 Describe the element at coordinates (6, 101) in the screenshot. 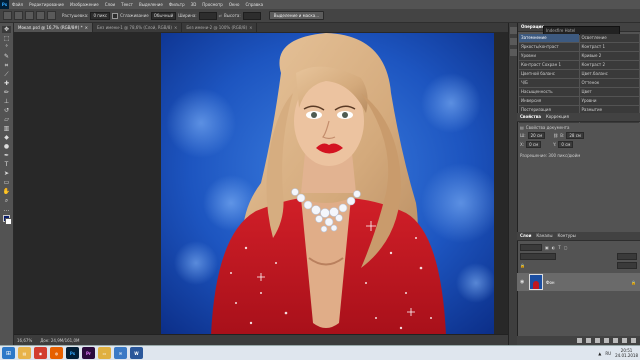

I see `clone-stamp-icon: ⊥` at that location.